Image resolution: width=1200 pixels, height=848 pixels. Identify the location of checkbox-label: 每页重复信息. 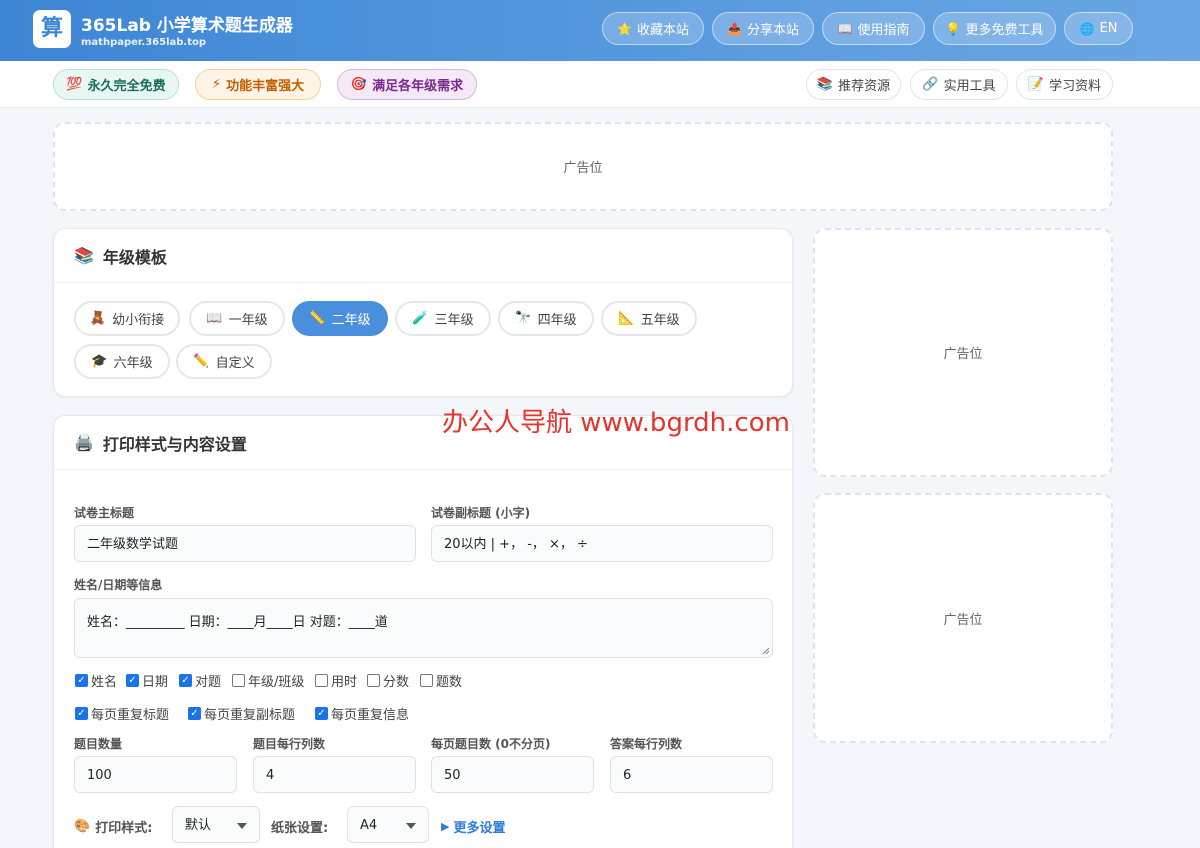
(370, 715).